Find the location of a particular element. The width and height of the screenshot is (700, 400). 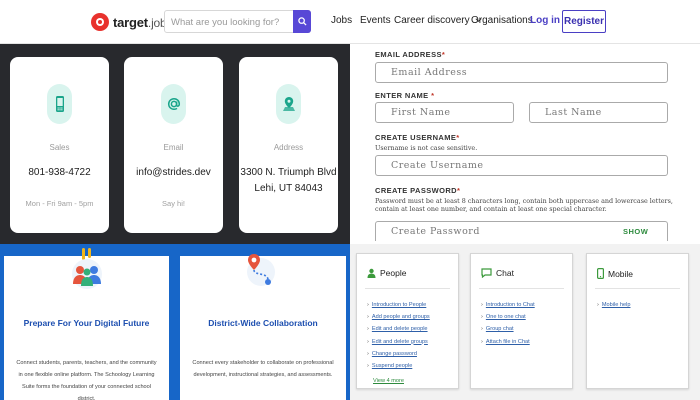

help-card-title: People is located at coordinates (393, 273).